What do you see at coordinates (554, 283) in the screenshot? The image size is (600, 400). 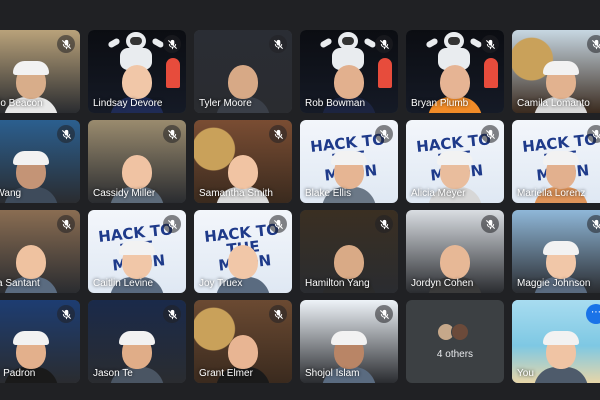 I see `participant-name: Maggie Johnson` at bounding box center [554, 283].